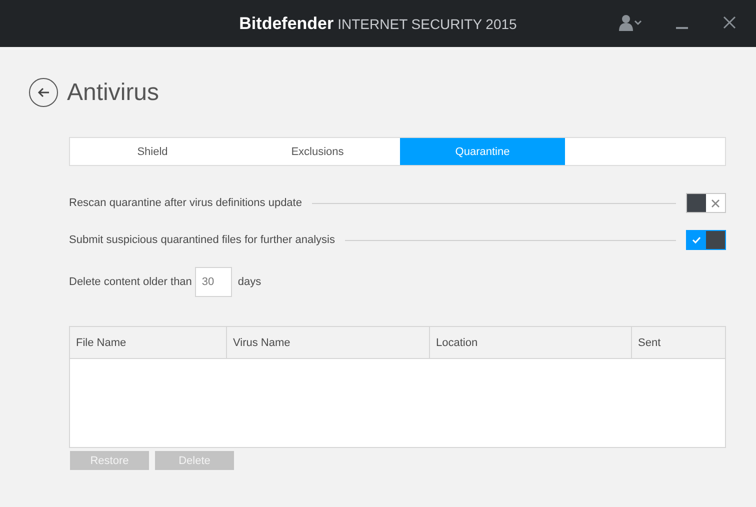  What do you see at coordinates (185, 203) in the screenshot?
I see `setting-label: Rescan quarantine after virus definitions update` at bounding box center [185, 203].